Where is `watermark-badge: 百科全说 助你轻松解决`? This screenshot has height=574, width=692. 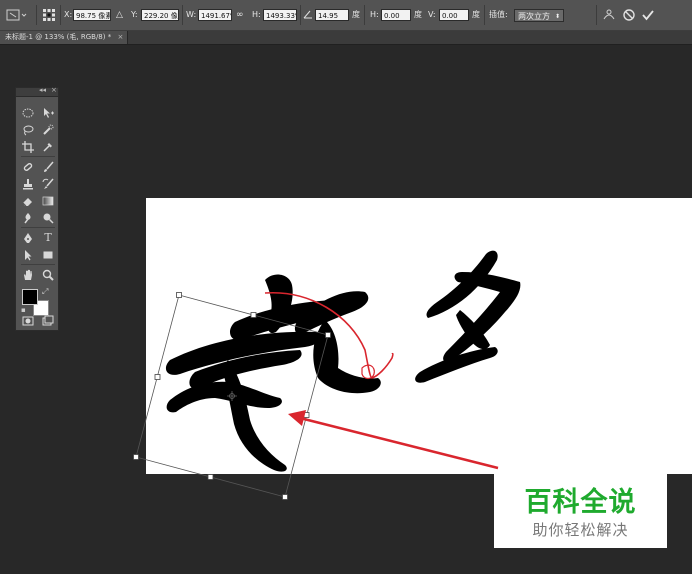 watermark-badge: 百科全说 助你轻松解决 is located at coordinates (580, 511).